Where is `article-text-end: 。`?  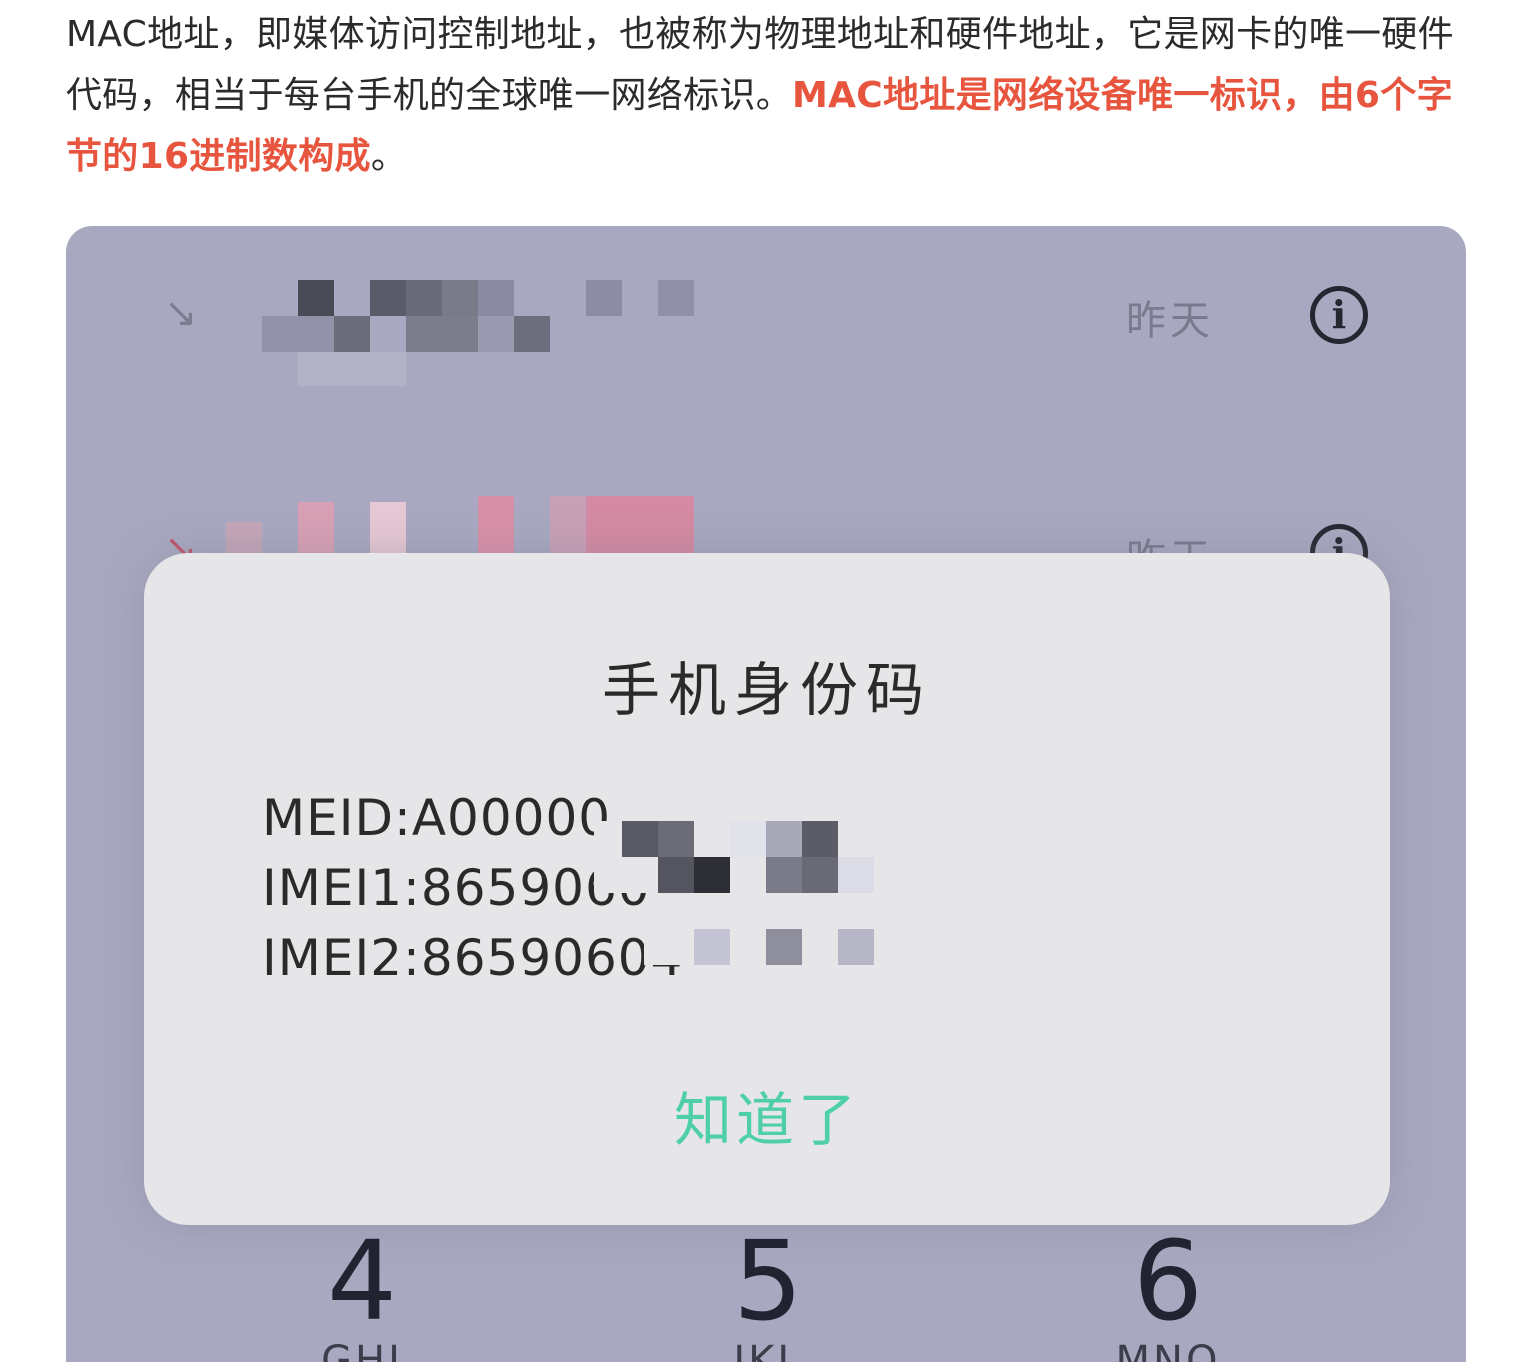 article-text-end: 。 is located at coordinates (389, 156).